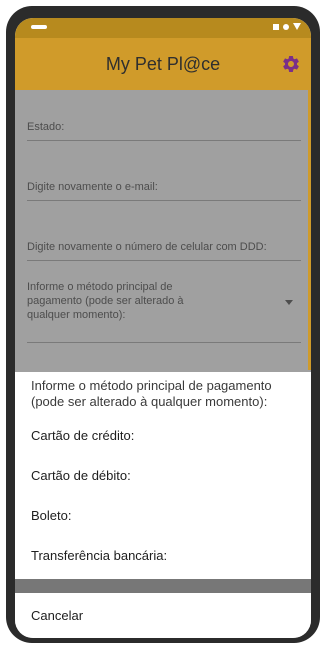  What do you see at coordinates (163, 586) in the screenshot?
I see `dialog-divider` at bounding box center [163, 586].